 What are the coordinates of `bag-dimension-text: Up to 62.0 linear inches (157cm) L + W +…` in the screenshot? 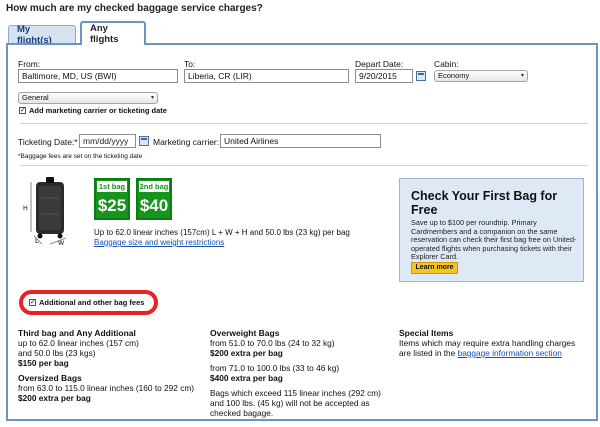 It's located at (222, 232).